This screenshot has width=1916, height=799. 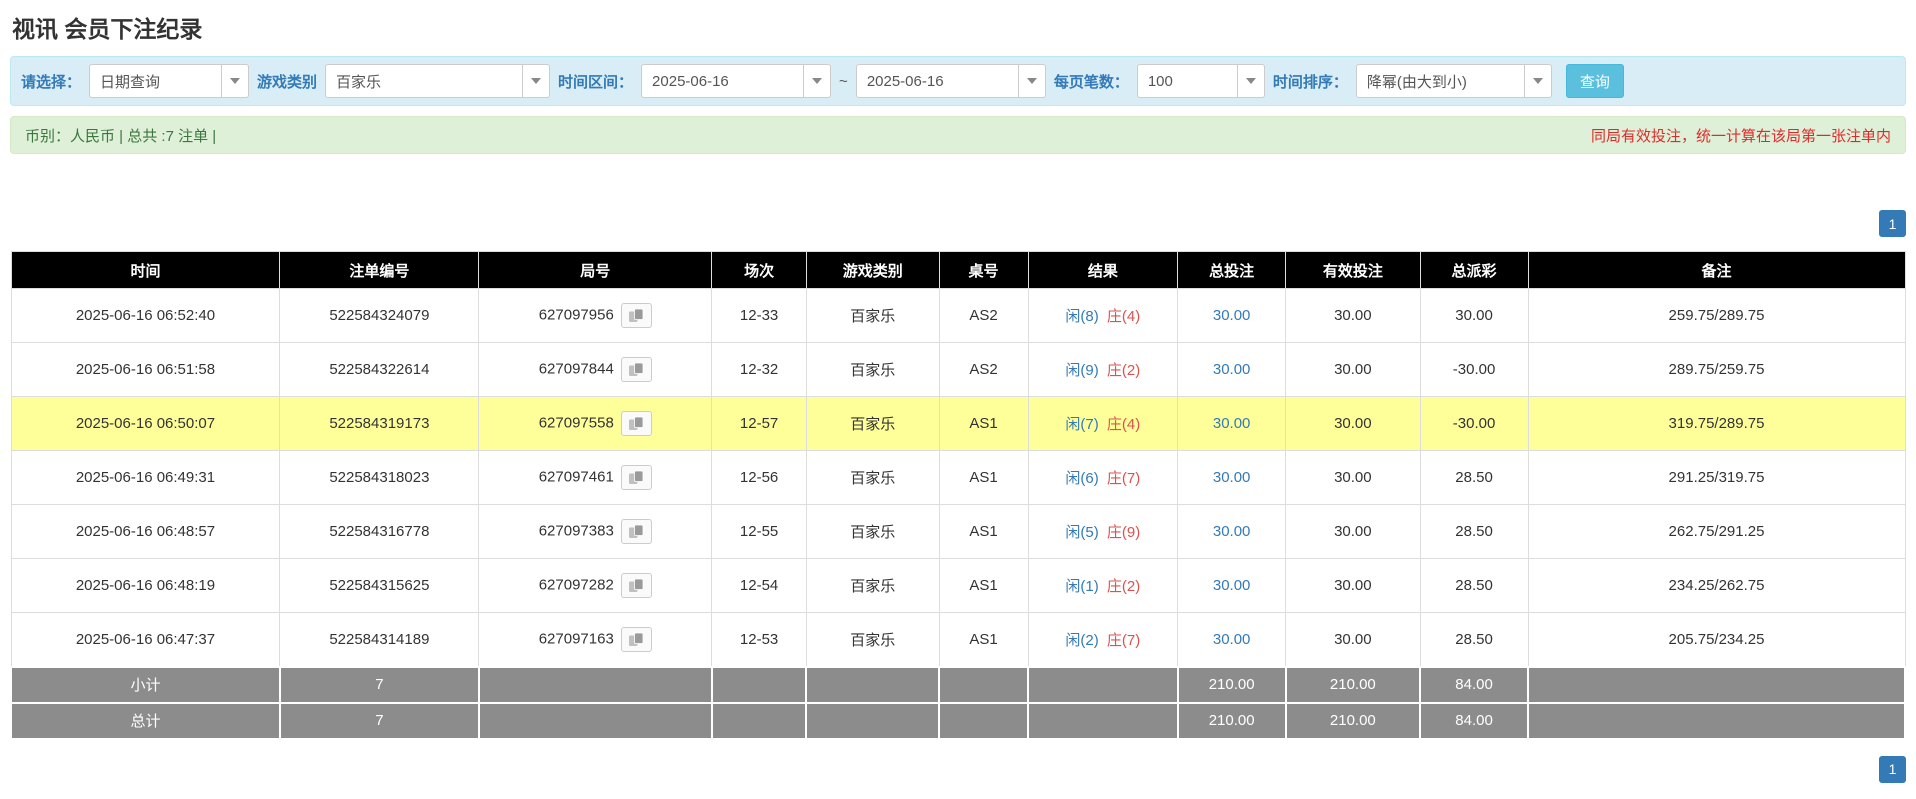 What do you see at coordinates (759, 531) in the screenshot?
I see `cell-session: 12-55` at bounding box center [759, 531].